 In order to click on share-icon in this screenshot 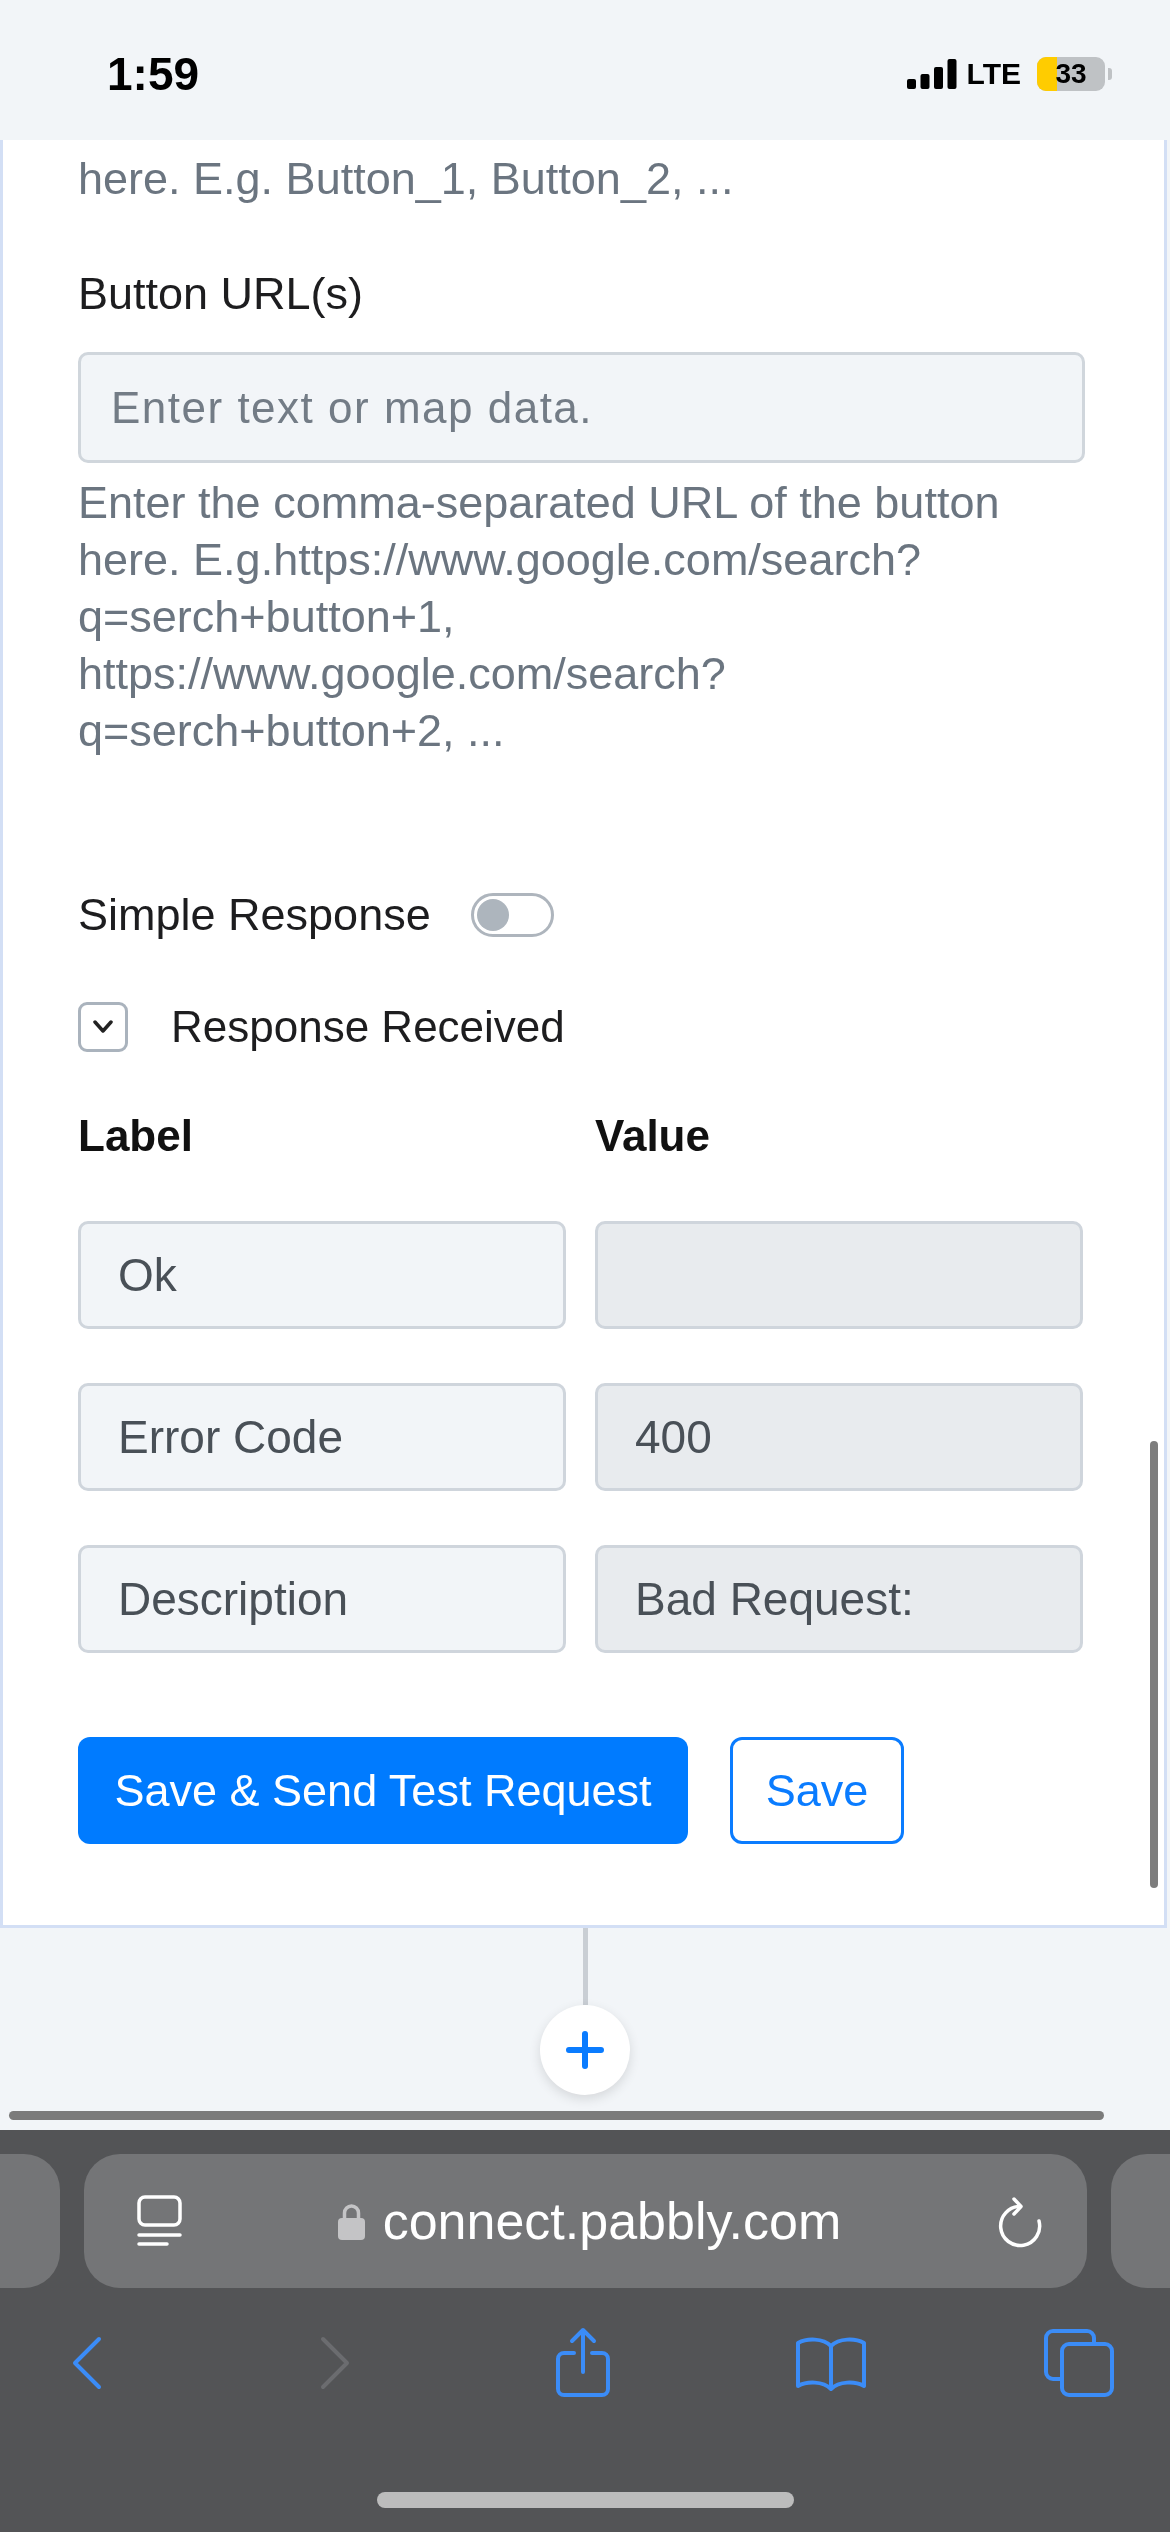, I will do `click(583, 2363)`.